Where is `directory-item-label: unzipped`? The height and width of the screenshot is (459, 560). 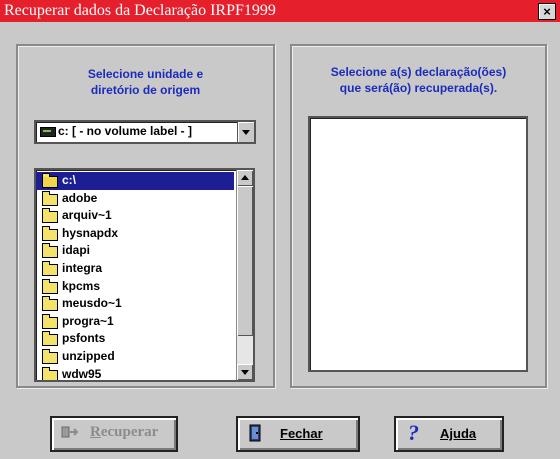
directory-item-label: unzipped is located at coordinates (88, 355).